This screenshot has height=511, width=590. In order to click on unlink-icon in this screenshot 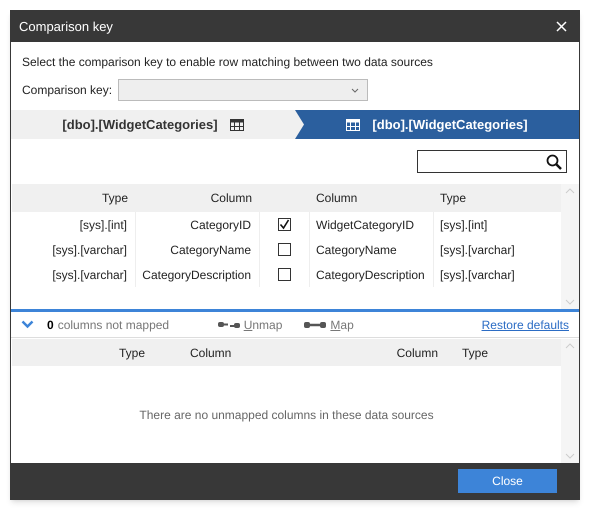, I will do `click(229, 324)`.